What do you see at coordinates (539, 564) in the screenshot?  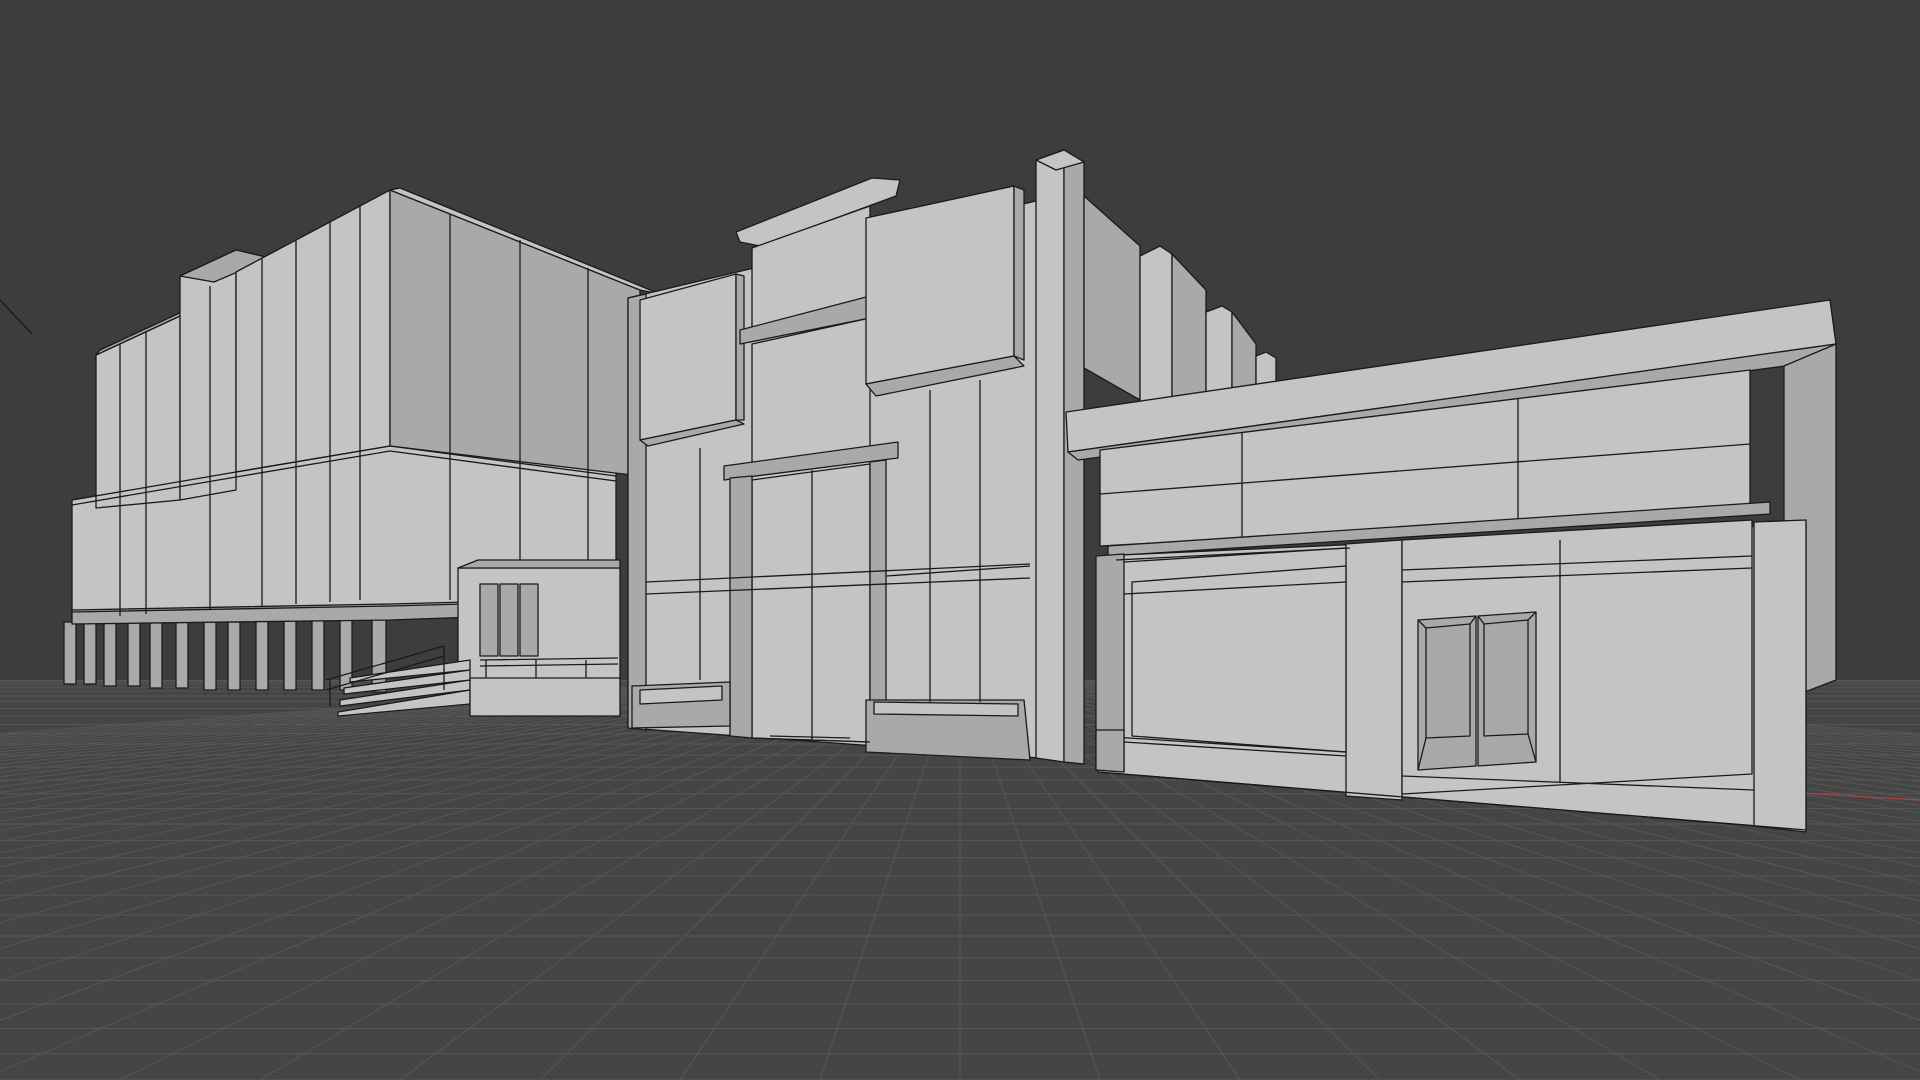 I see `entrance-block-top` at bounding box center [539, 564].